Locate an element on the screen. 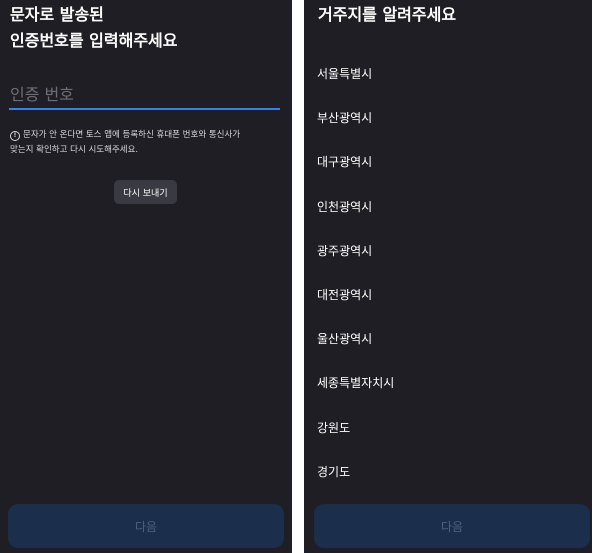 Image resolution: width=592 pixels, height=553 pixels. region-item-ulsan: 울산광역시 is located at coordinates (448, 339).